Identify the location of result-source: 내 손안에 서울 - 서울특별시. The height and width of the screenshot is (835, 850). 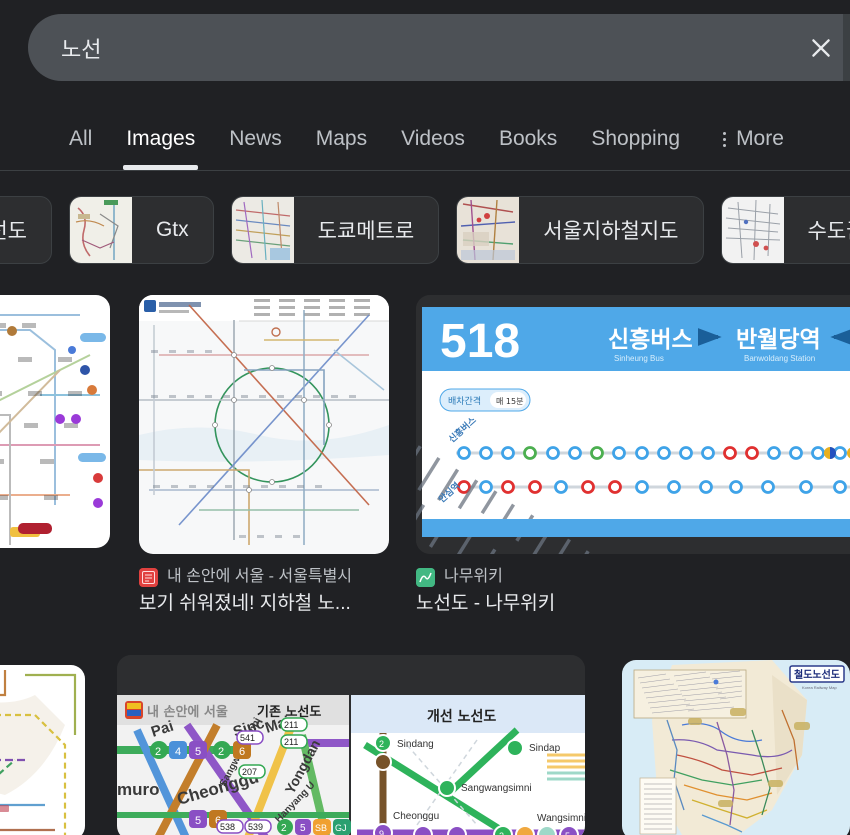
(264, 577).